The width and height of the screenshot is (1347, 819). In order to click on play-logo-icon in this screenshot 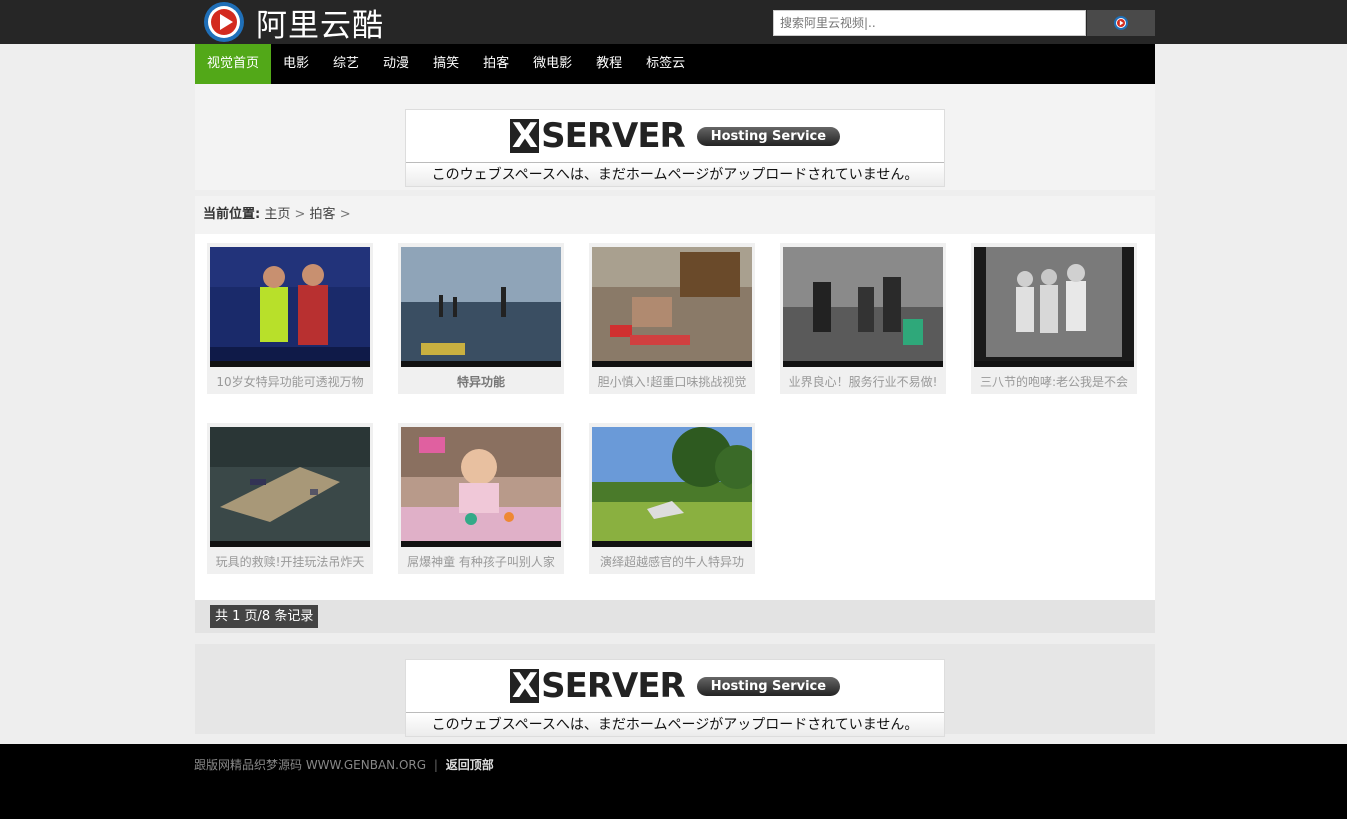, I will do `click(224, 22)`.